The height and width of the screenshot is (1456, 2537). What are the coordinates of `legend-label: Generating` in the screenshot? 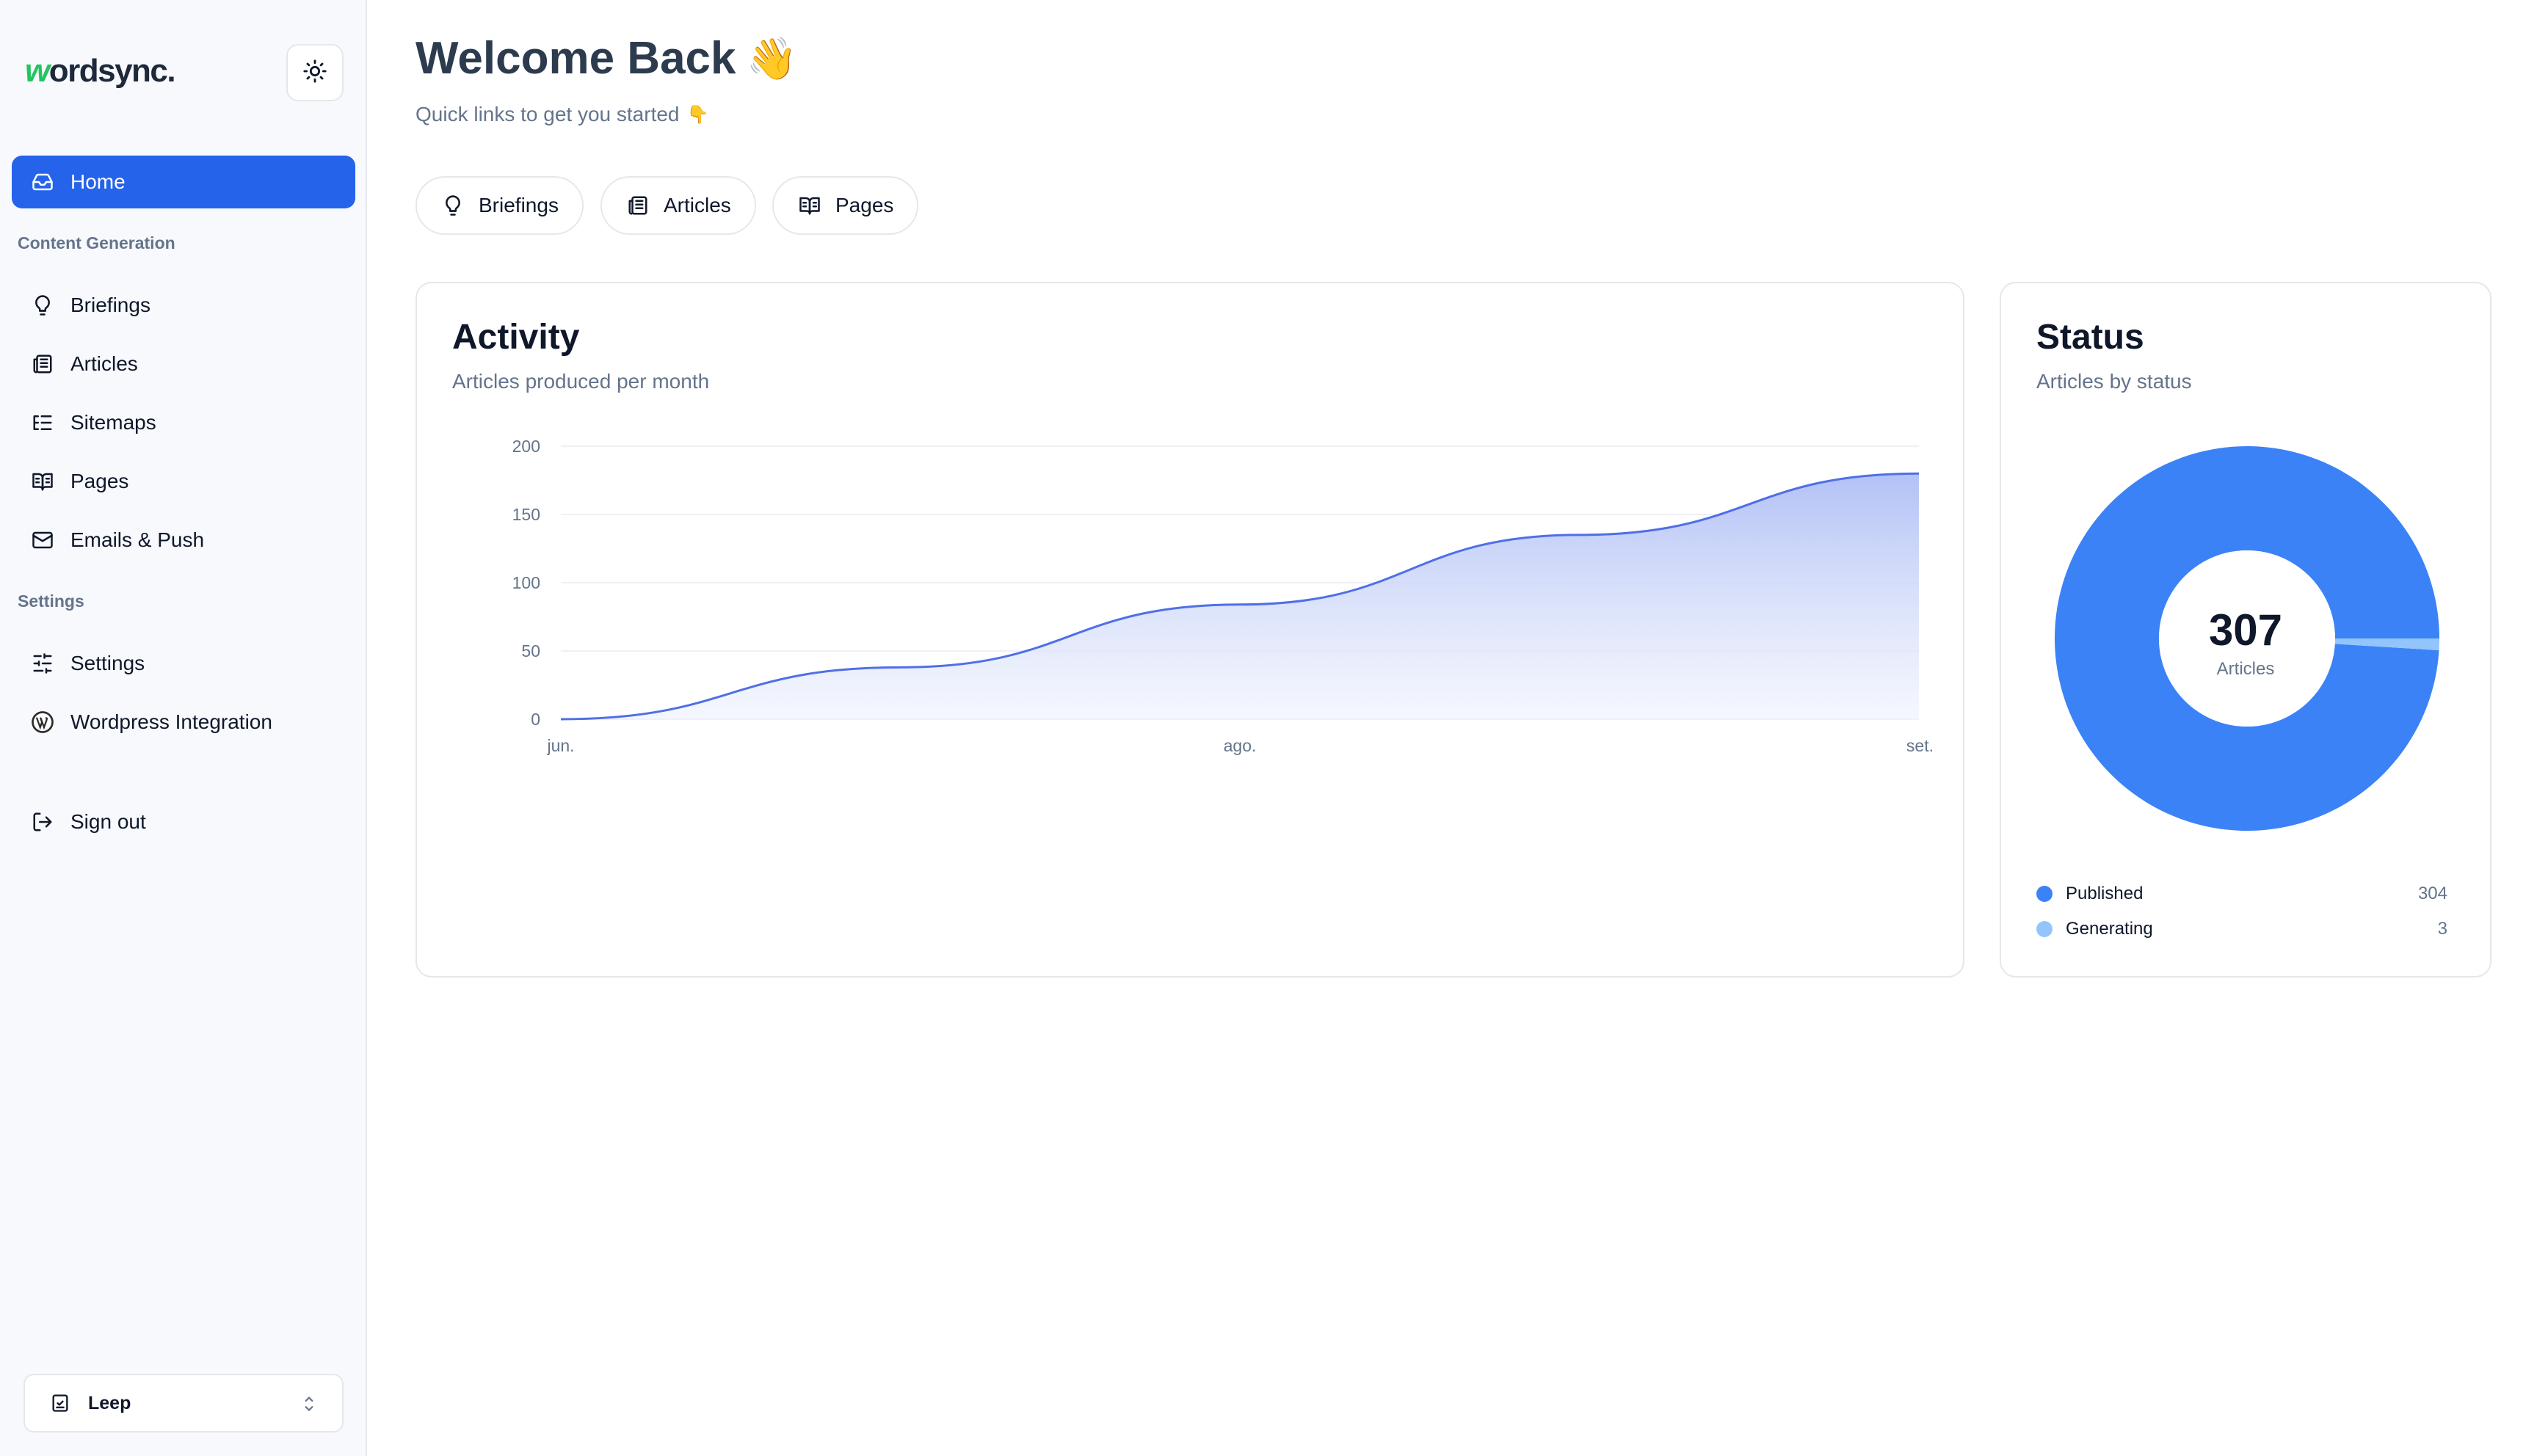 It's located at (2109, 929).